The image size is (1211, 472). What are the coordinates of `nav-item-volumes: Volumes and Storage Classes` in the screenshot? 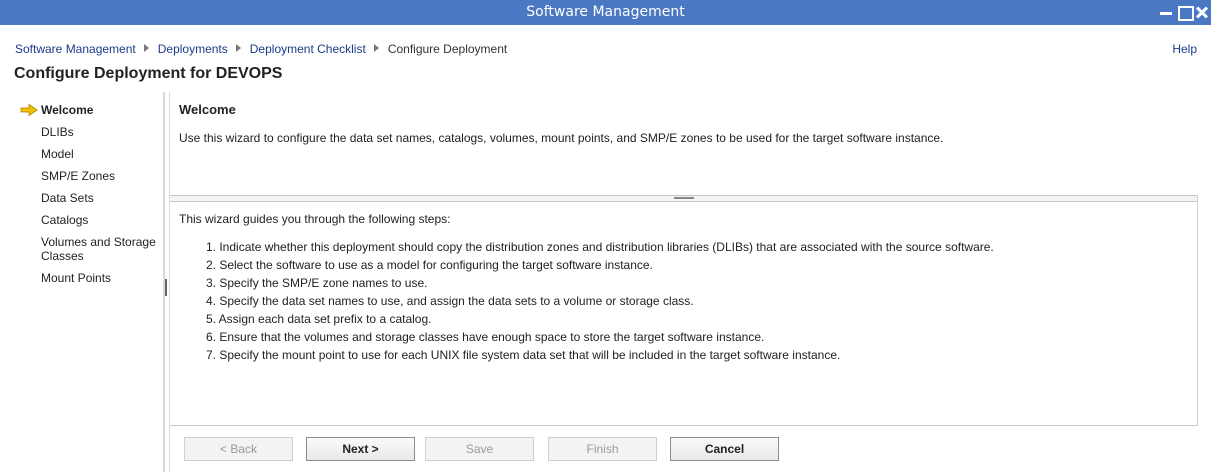 It's located at (98, 249).